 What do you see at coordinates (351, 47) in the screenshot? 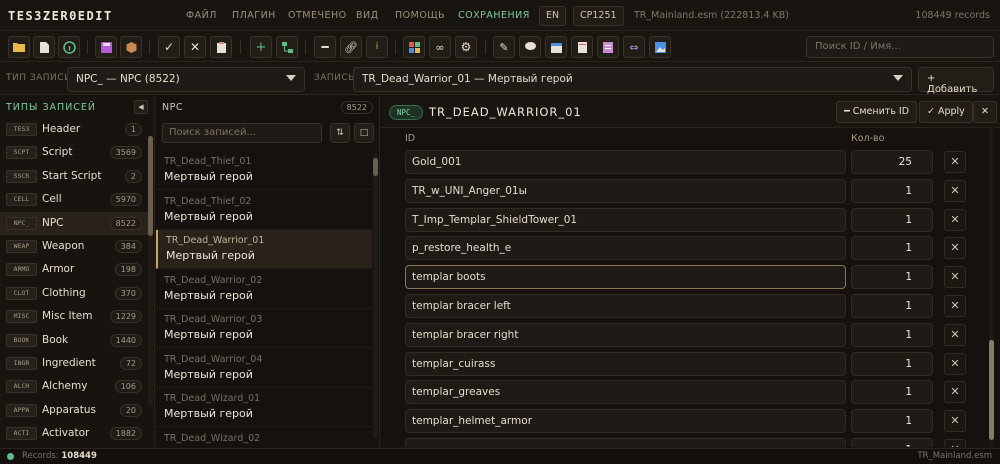
I see `link-icon: 🔗︎` at bounding box center [351, 47].